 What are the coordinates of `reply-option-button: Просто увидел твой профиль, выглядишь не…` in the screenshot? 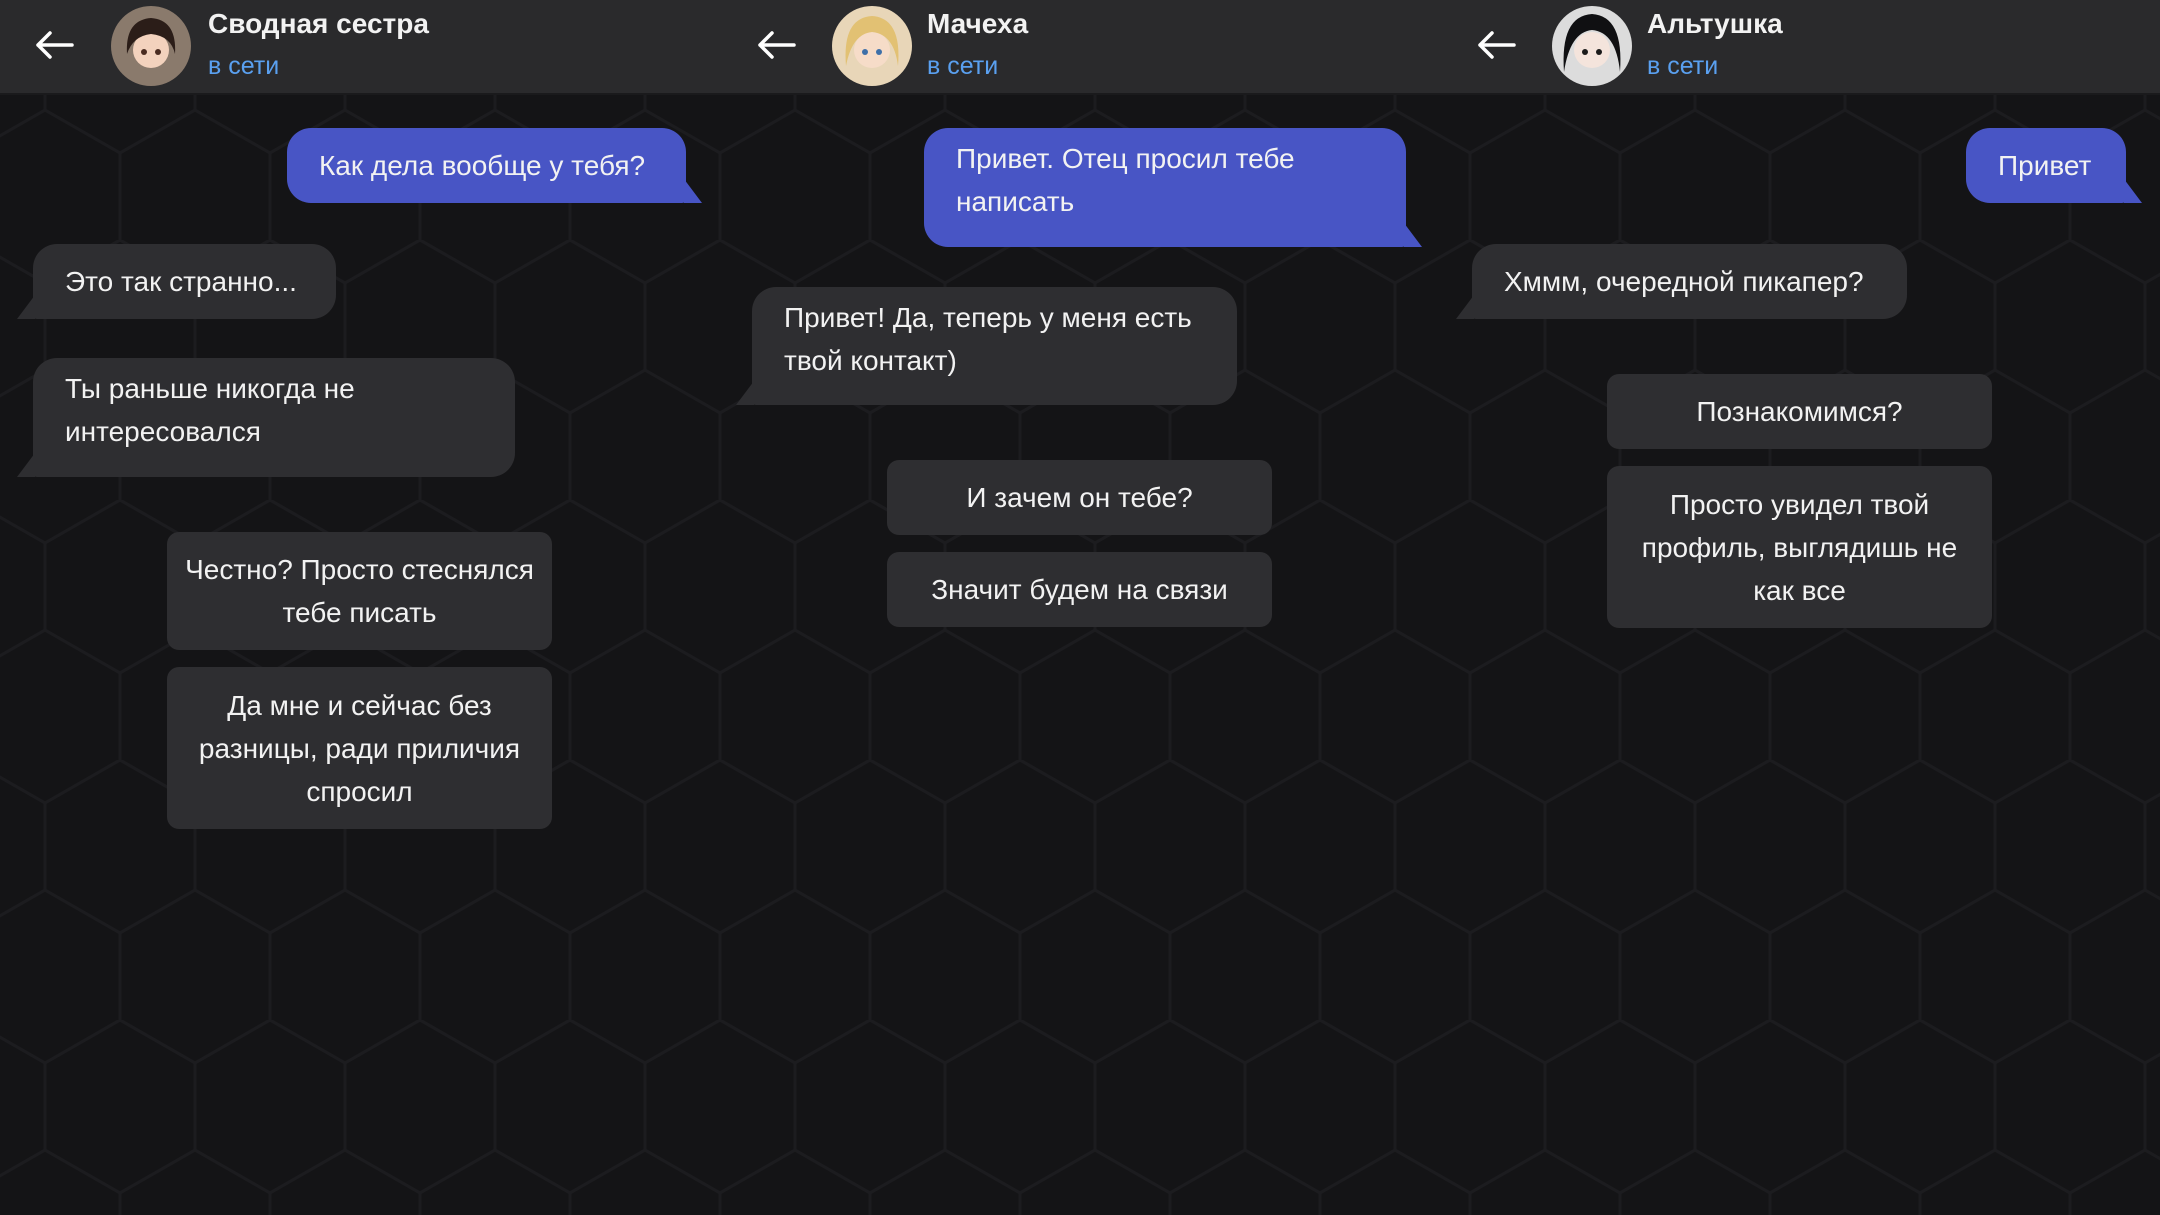 It's located at (1799, 547).